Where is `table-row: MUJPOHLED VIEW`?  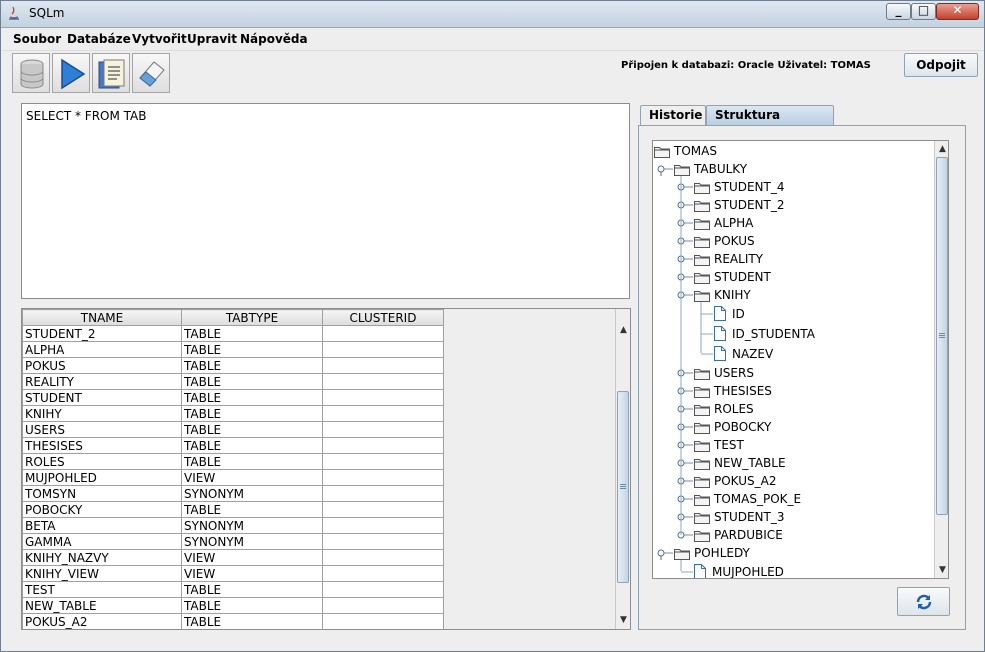
table-row: MUJPOHLED VIEW is located at coordinates (233, 477).